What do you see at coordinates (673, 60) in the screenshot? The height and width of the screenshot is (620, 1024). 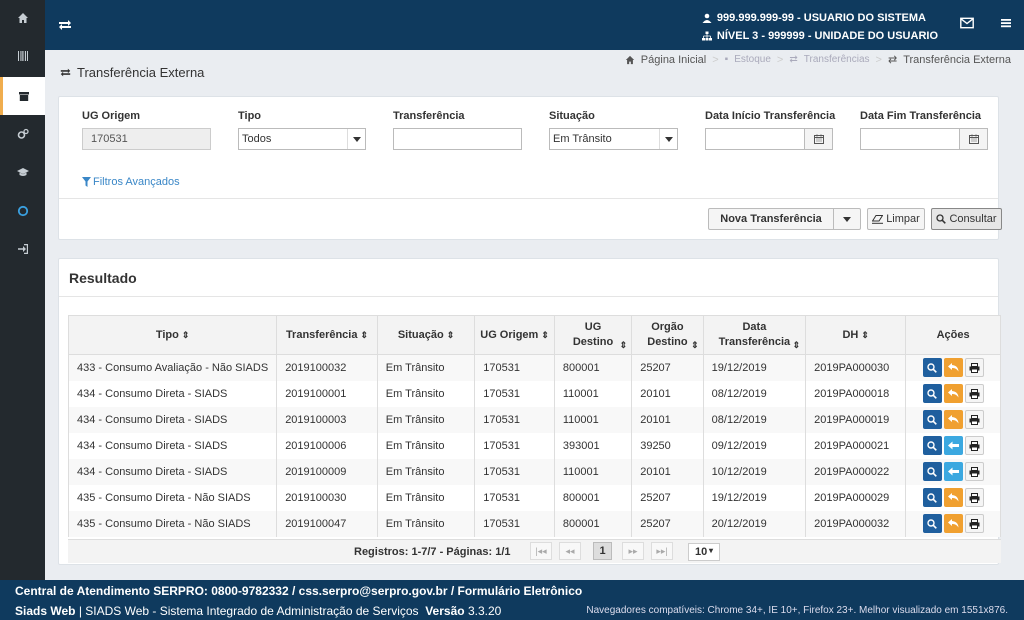 I see `breadcrumb-home: Página Inicial` at bounding box center [673, 60].